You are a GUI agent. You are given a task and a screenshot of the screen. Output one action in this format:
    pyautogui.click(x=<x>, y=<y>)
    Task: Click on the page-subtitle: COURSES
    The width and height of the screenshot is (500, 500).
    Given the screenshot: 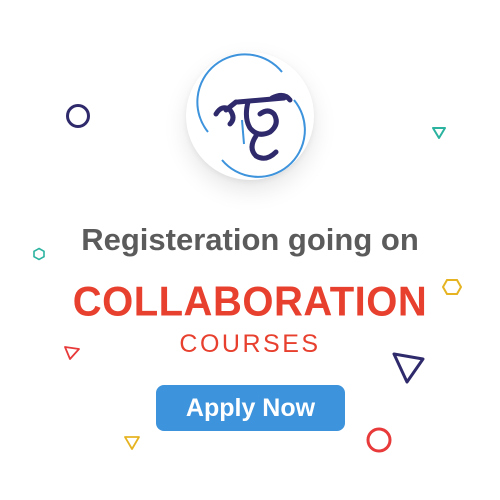 What is the action you would take?
    pyautogui.click(x=250, y=344)
    